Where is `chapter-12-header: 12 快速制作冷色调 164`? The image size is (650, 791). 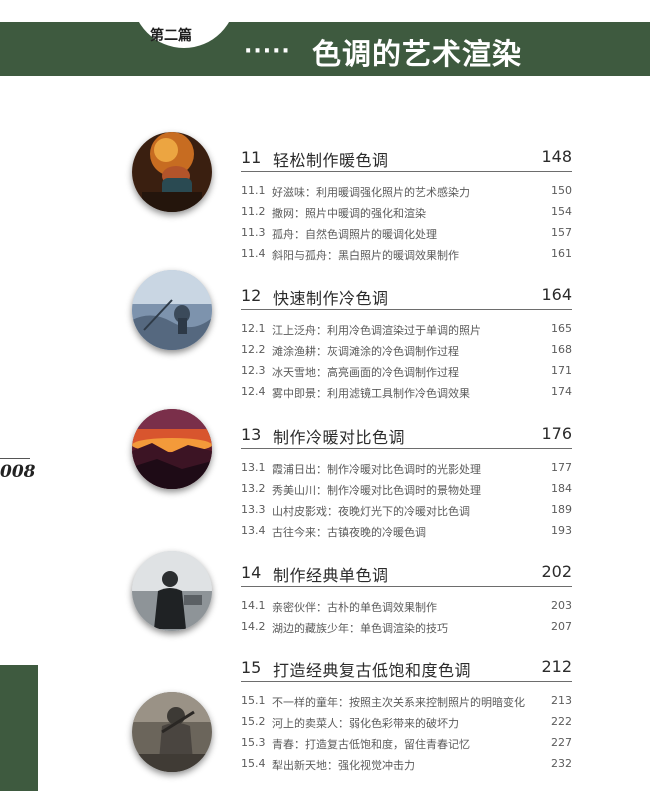
chapter-12-header: 12 快速制作冷色调 164 is located at coordinates (406, 297).